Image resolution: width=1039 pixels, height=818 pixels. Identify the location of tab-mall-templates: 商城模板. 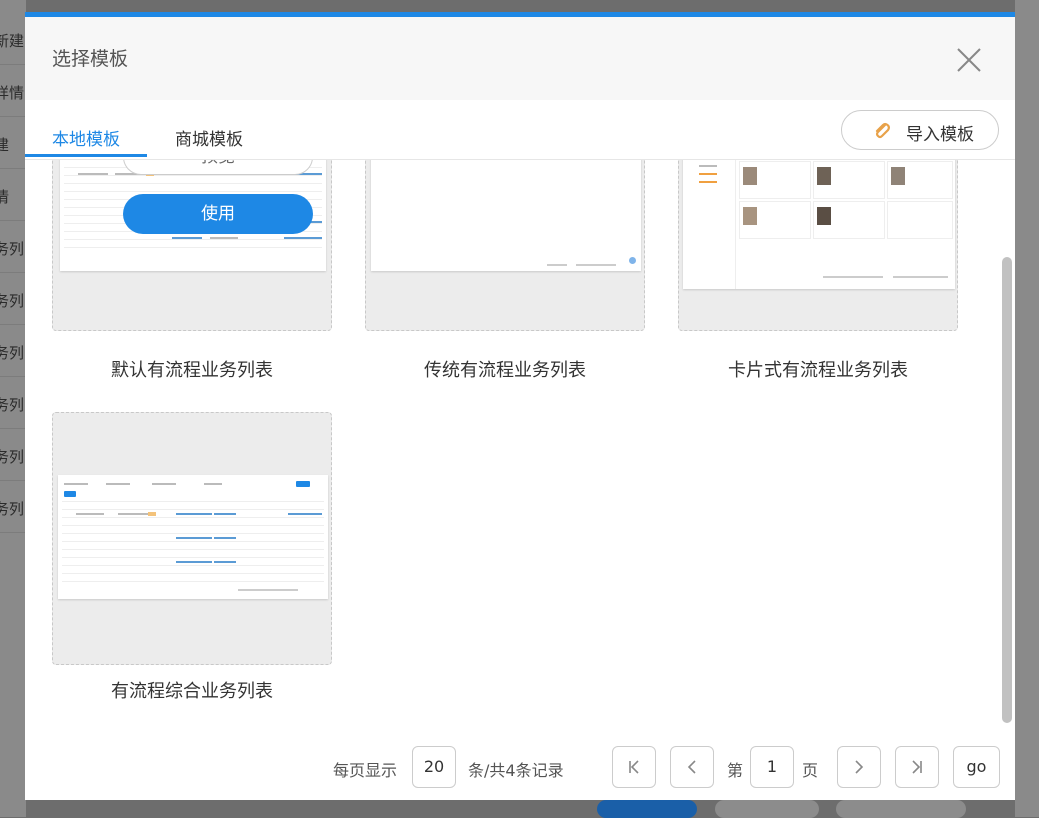
(209, 137).